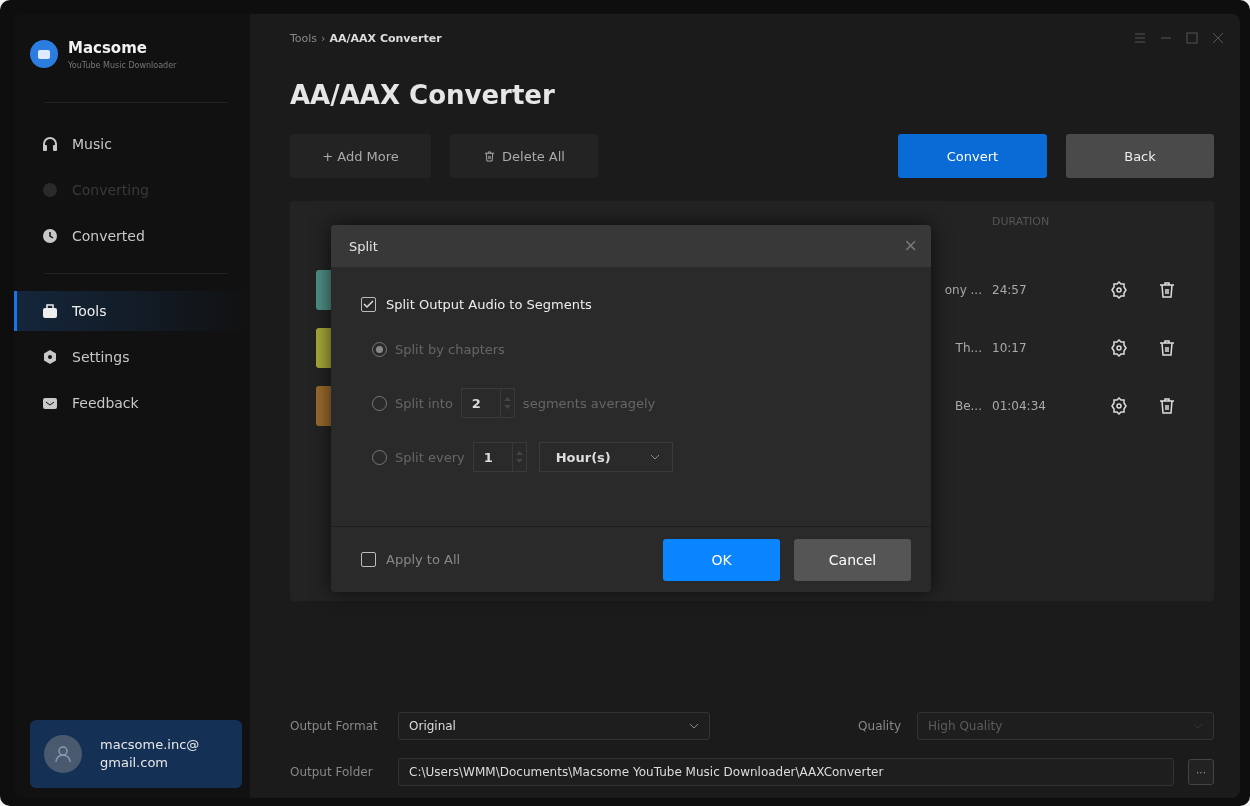 This screenshot has height=806, width=1250. I want to click on sidebar-item: Settings, so click(132, 357).